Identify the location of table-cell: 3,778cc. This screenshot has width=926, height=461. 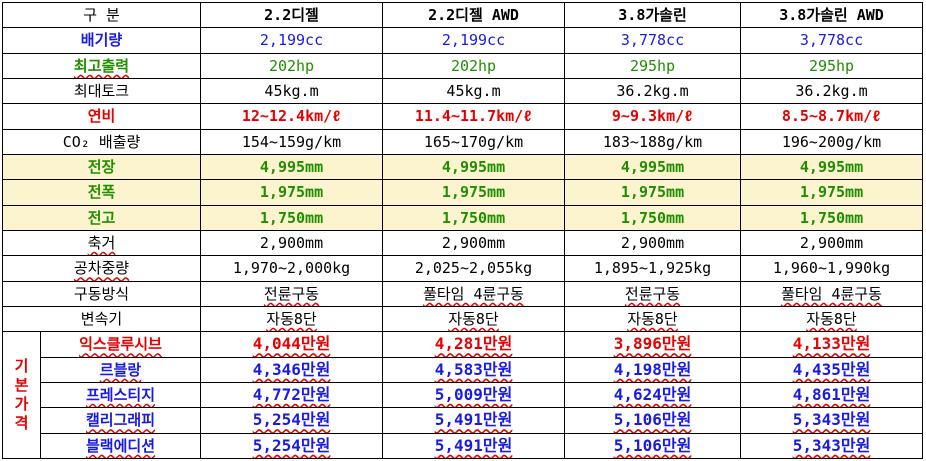
(653, 40).